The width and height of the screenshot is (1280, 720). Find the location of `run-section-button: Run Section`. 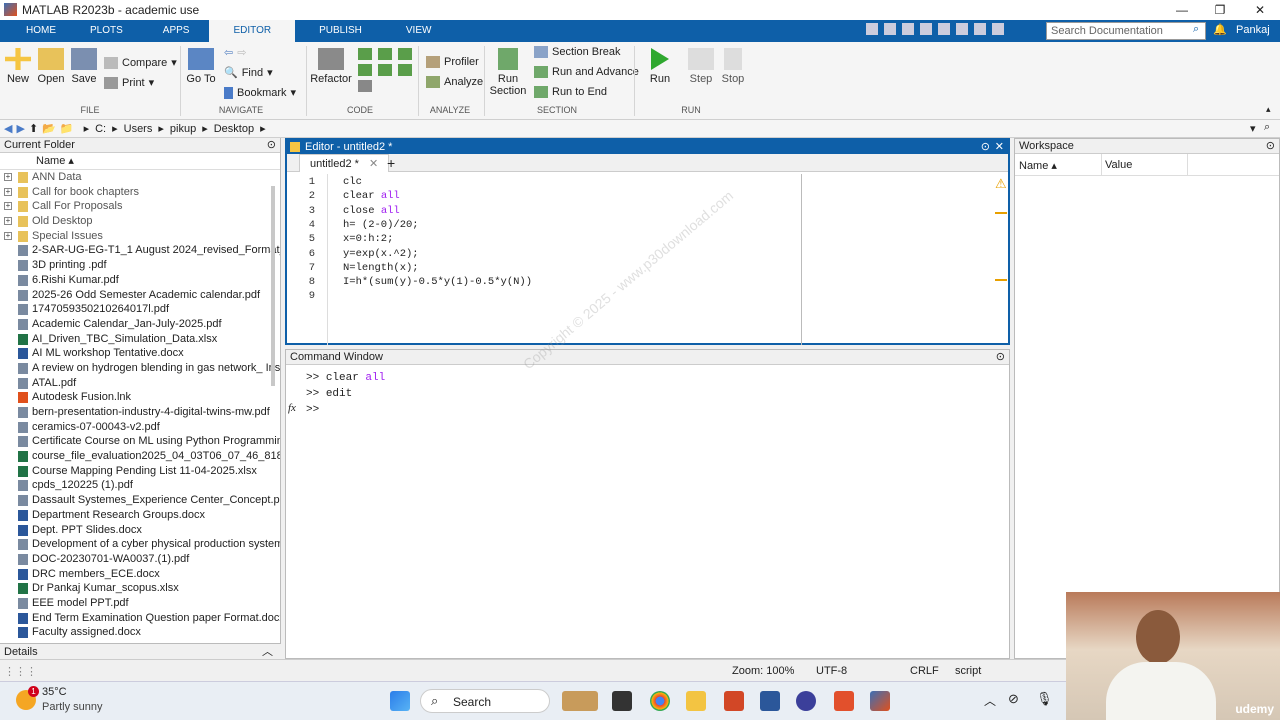

run-section-button: Run Section is located at coordinates (508, 72).